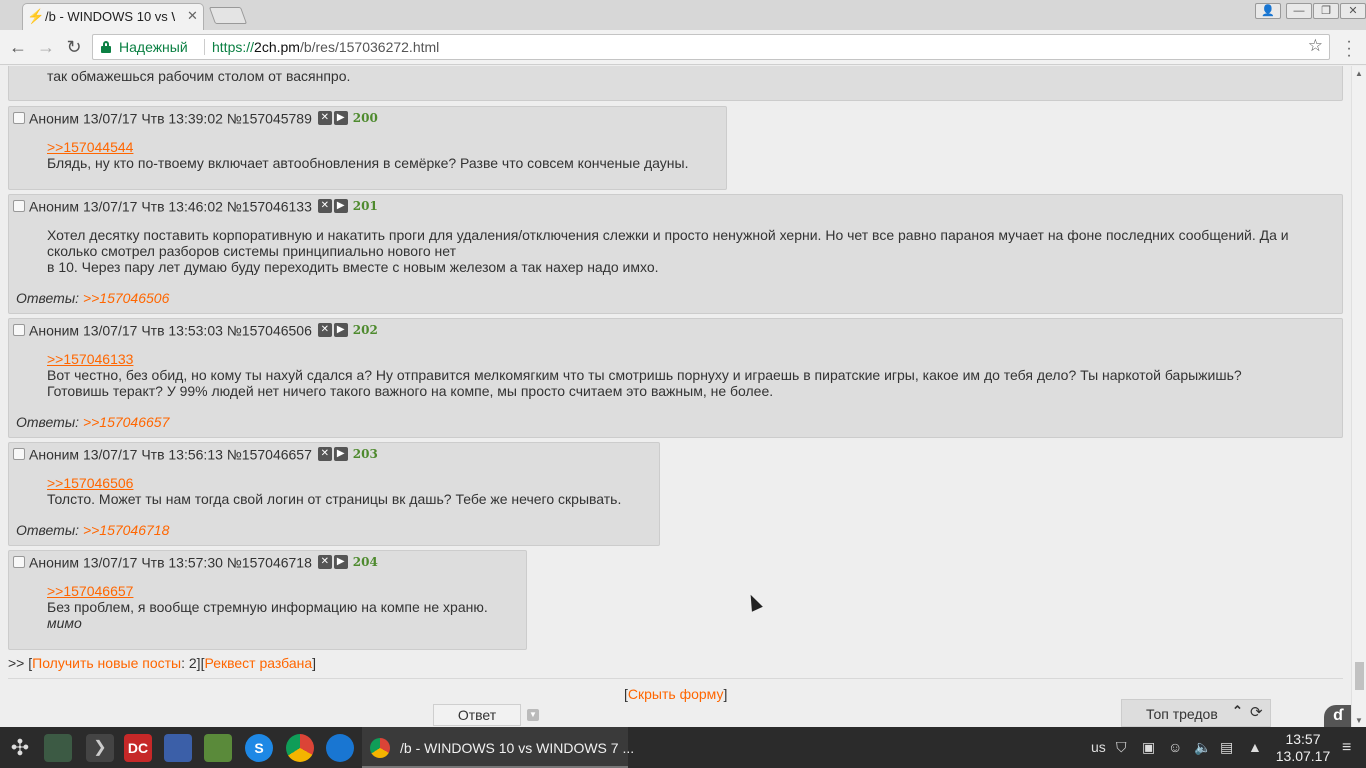 The width and height of the screenshot is (1366, 768). What do you see at coordinates (218, 748) in the screenshot?
I see `wifi-manager-icon` at bounding box center [218, 748].